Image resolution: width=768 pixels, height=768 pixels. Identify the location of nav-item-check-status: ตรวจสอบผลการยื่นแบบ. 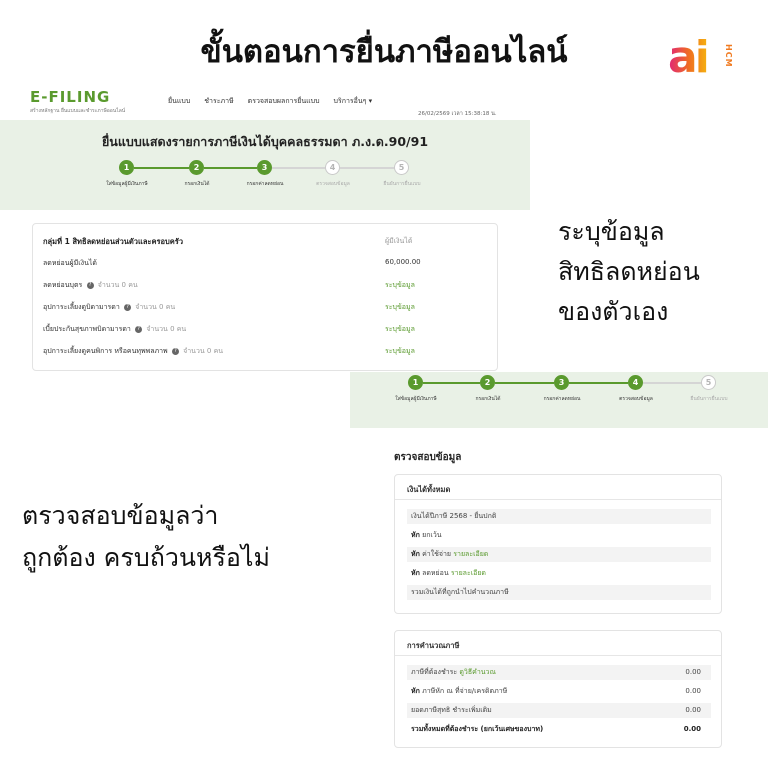
(284, 101).